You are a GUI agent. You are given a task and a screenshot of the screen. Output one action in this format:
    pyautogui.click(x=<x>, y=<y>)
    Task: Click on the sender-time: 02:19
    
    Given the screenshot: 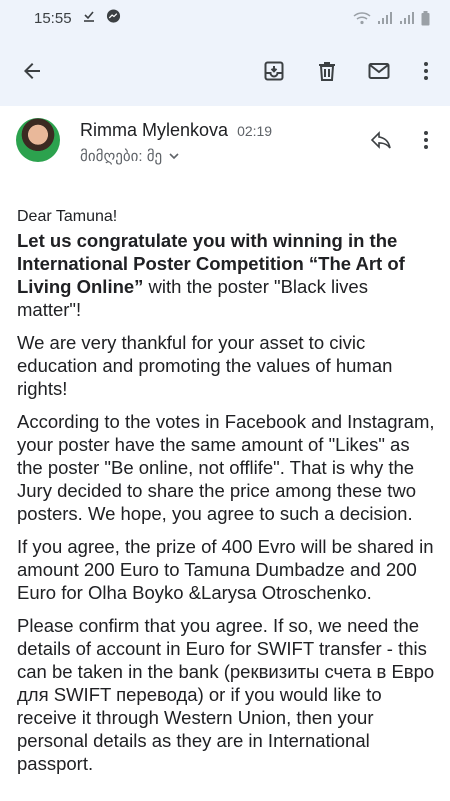 What is the action you would take?
    pyautogui.click(x=255, y=131)
    